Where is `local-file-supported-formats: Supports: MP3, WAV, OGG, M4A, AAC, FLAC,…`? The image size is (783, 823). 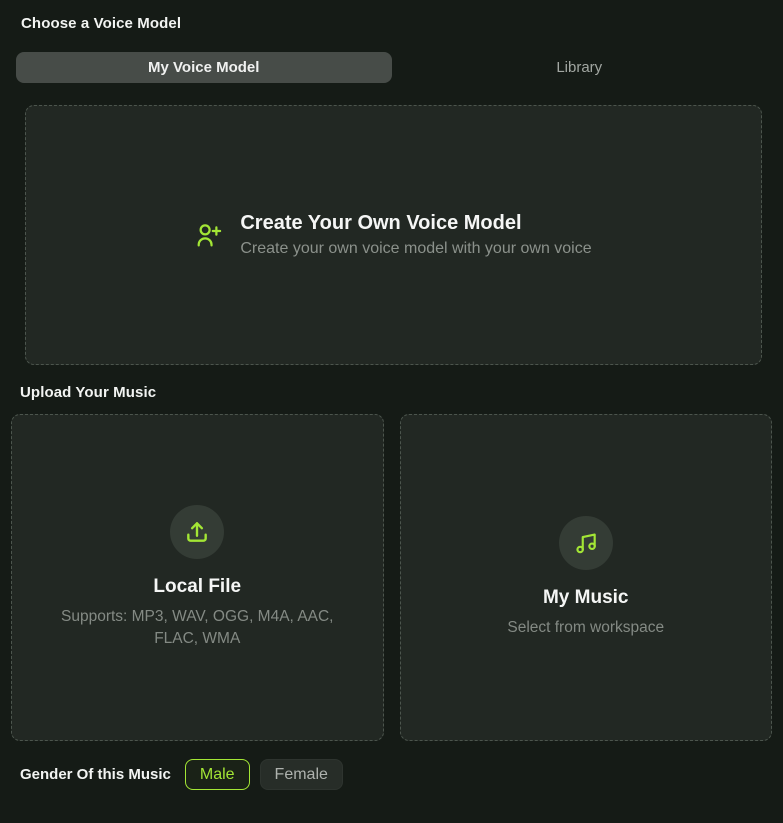
local-file-supported-formats: Supports: MP3, WAV, OGG, M4A, AAC, FLAC,… is located at coordinates (197, 627).